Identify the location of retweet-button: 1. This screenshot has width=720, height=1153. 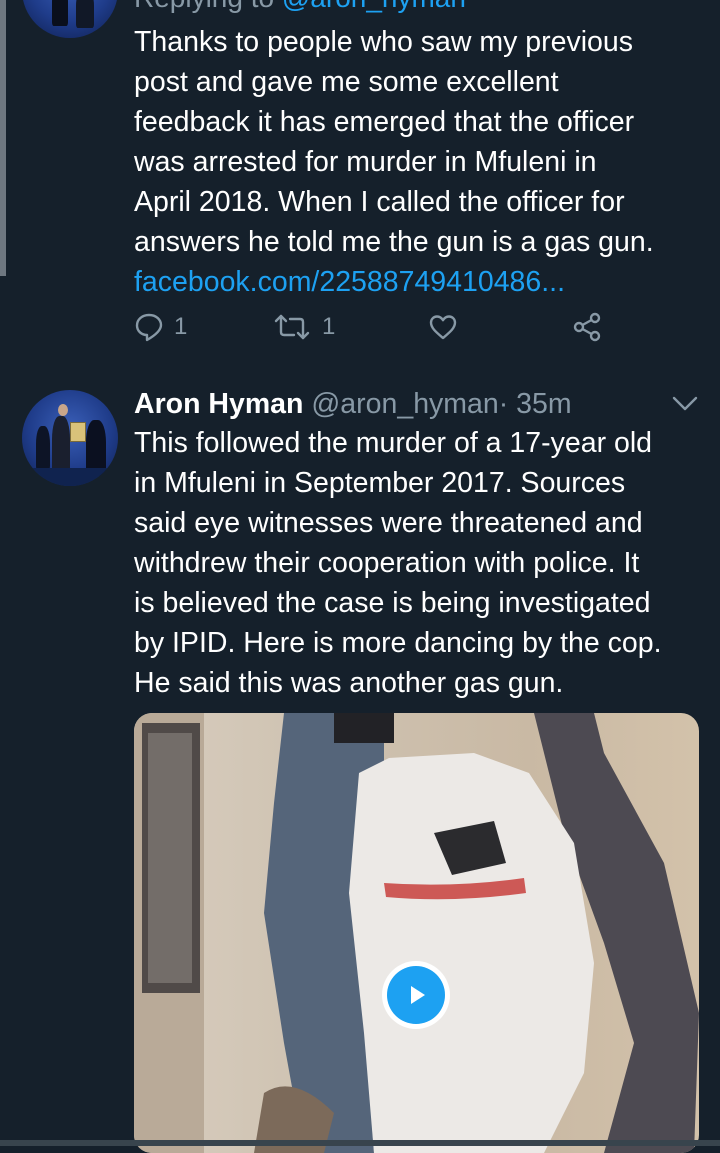
(304, 327).